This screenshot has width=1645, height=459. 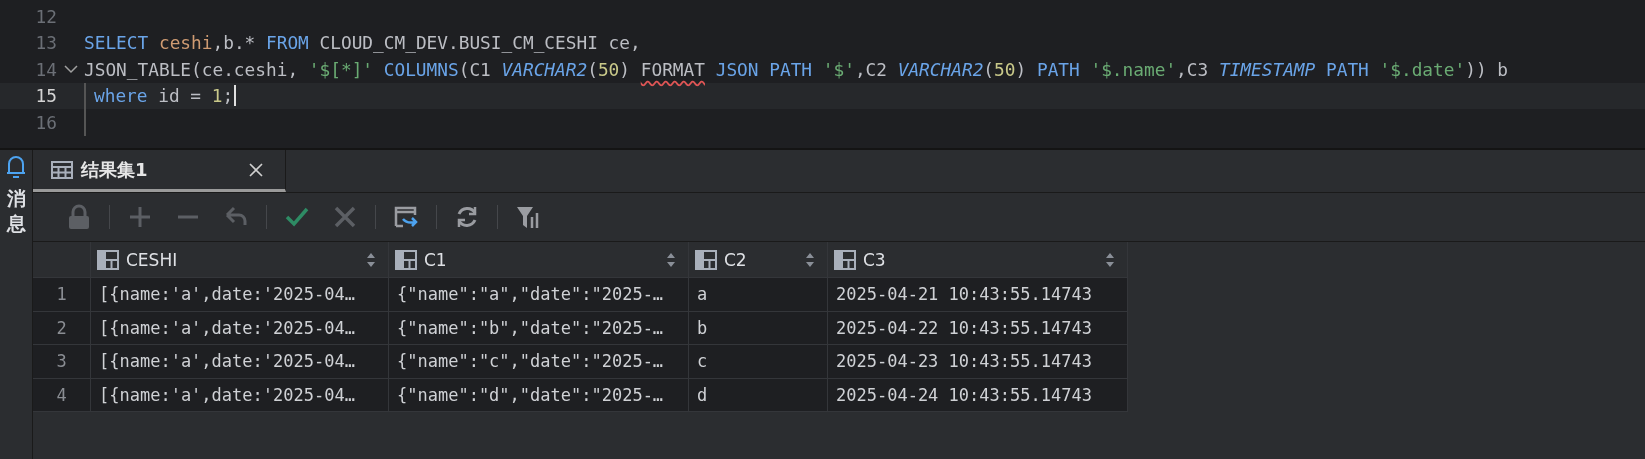 What do you see at coordinates (796, 69) in the screenshot?
I see `code-line: JSON_TABLE(ce.ceshi, '$[*]' COLUMNS(C1 VARCHAR2(50) FORMAT JSON PATH '$',C2 VARCHAR2(50) PATH '$.name',C3 TIMESTAMP PATH '$.date')) b` at bounding box center [796, 69].